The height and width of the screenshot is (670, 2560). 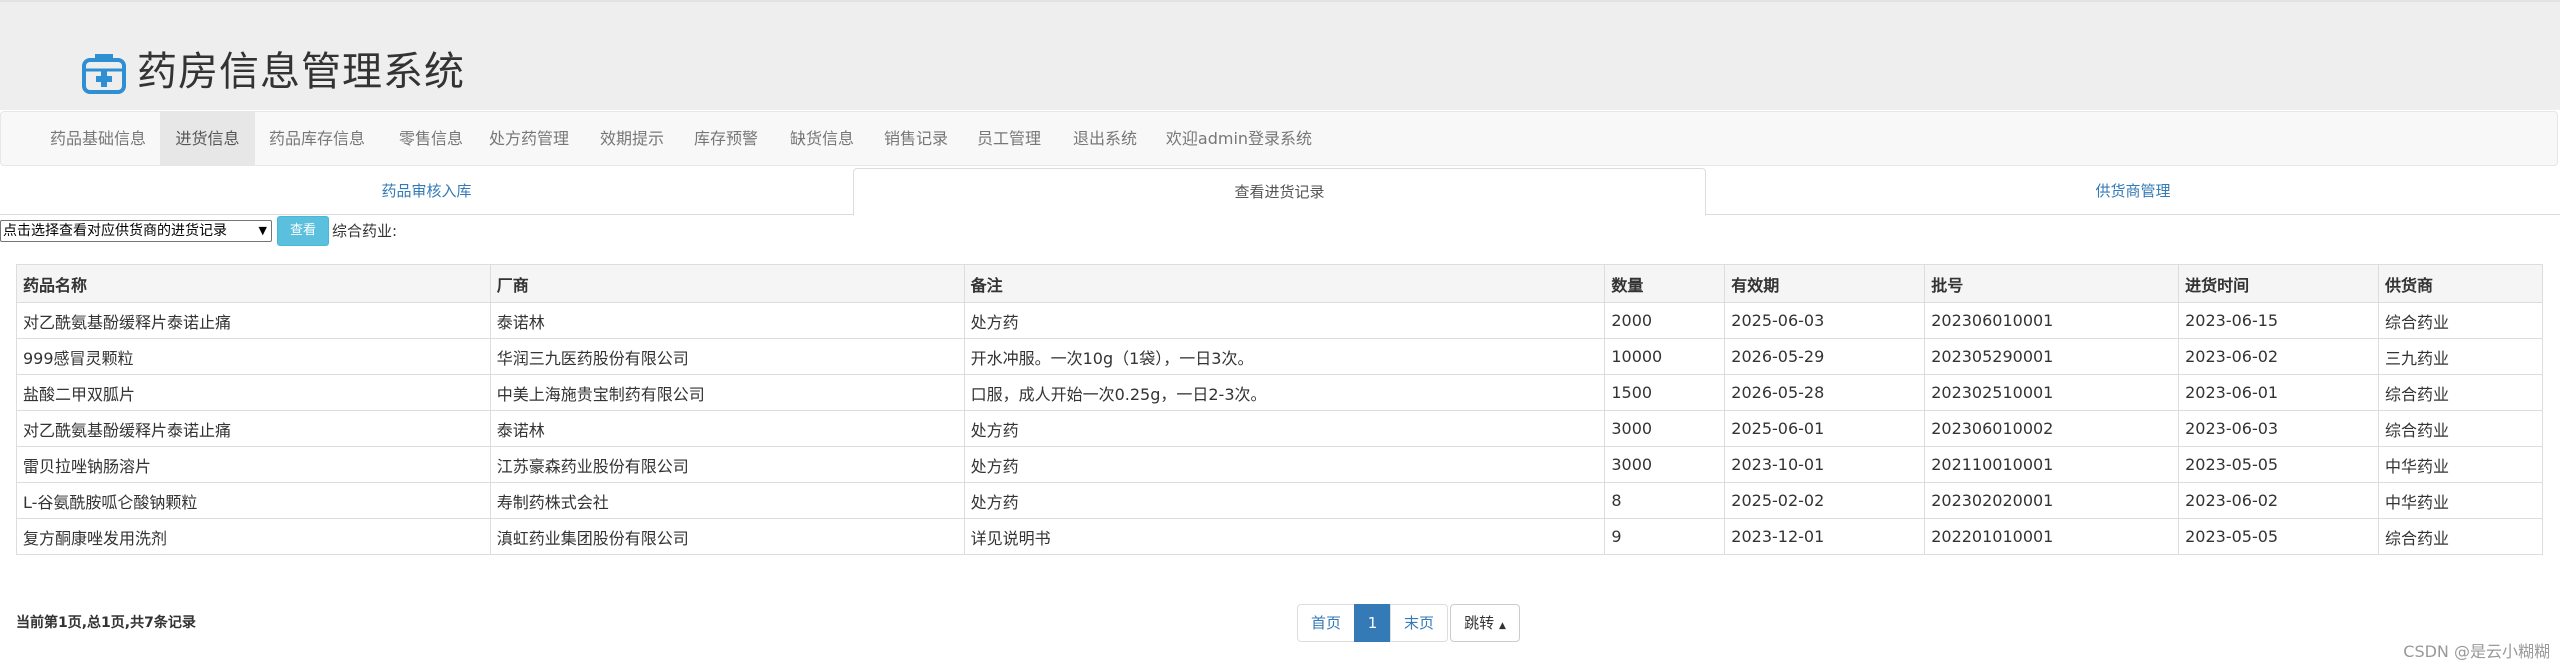 I want to click on cell-drug-name: 复方酮康唑发用洗剂, so click(x=253, y=536).